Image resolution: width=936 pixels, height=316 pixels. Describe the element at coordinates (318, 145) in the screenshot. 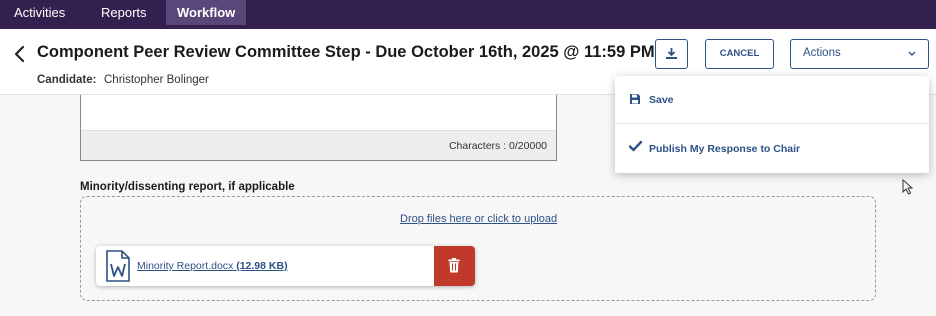

I see `textarea-footer: Characters : 0/20000` at that location.